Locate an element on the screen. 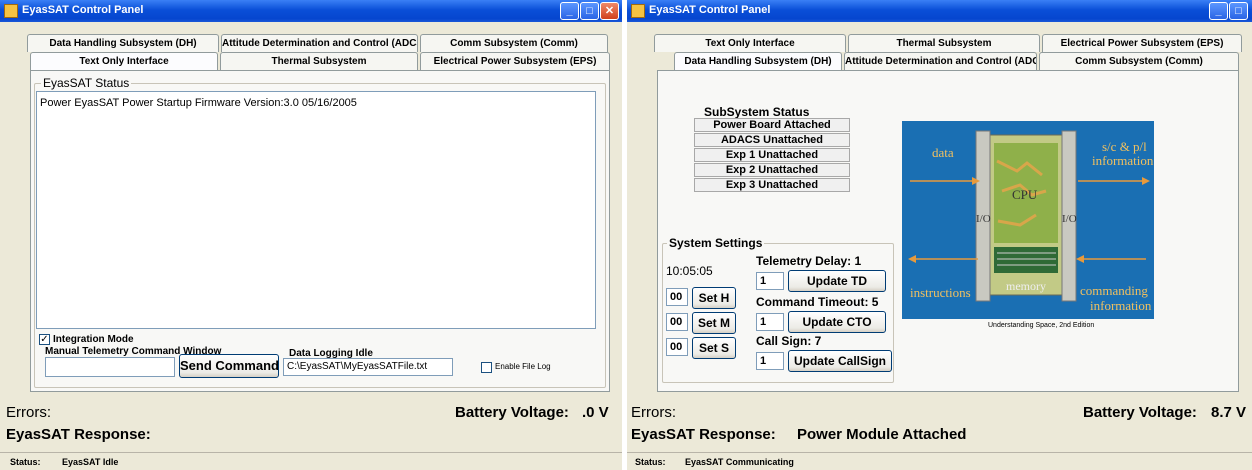 This screenshot has width=1252, height=470. close-button: ✕ is located at coordinates (609, 11).